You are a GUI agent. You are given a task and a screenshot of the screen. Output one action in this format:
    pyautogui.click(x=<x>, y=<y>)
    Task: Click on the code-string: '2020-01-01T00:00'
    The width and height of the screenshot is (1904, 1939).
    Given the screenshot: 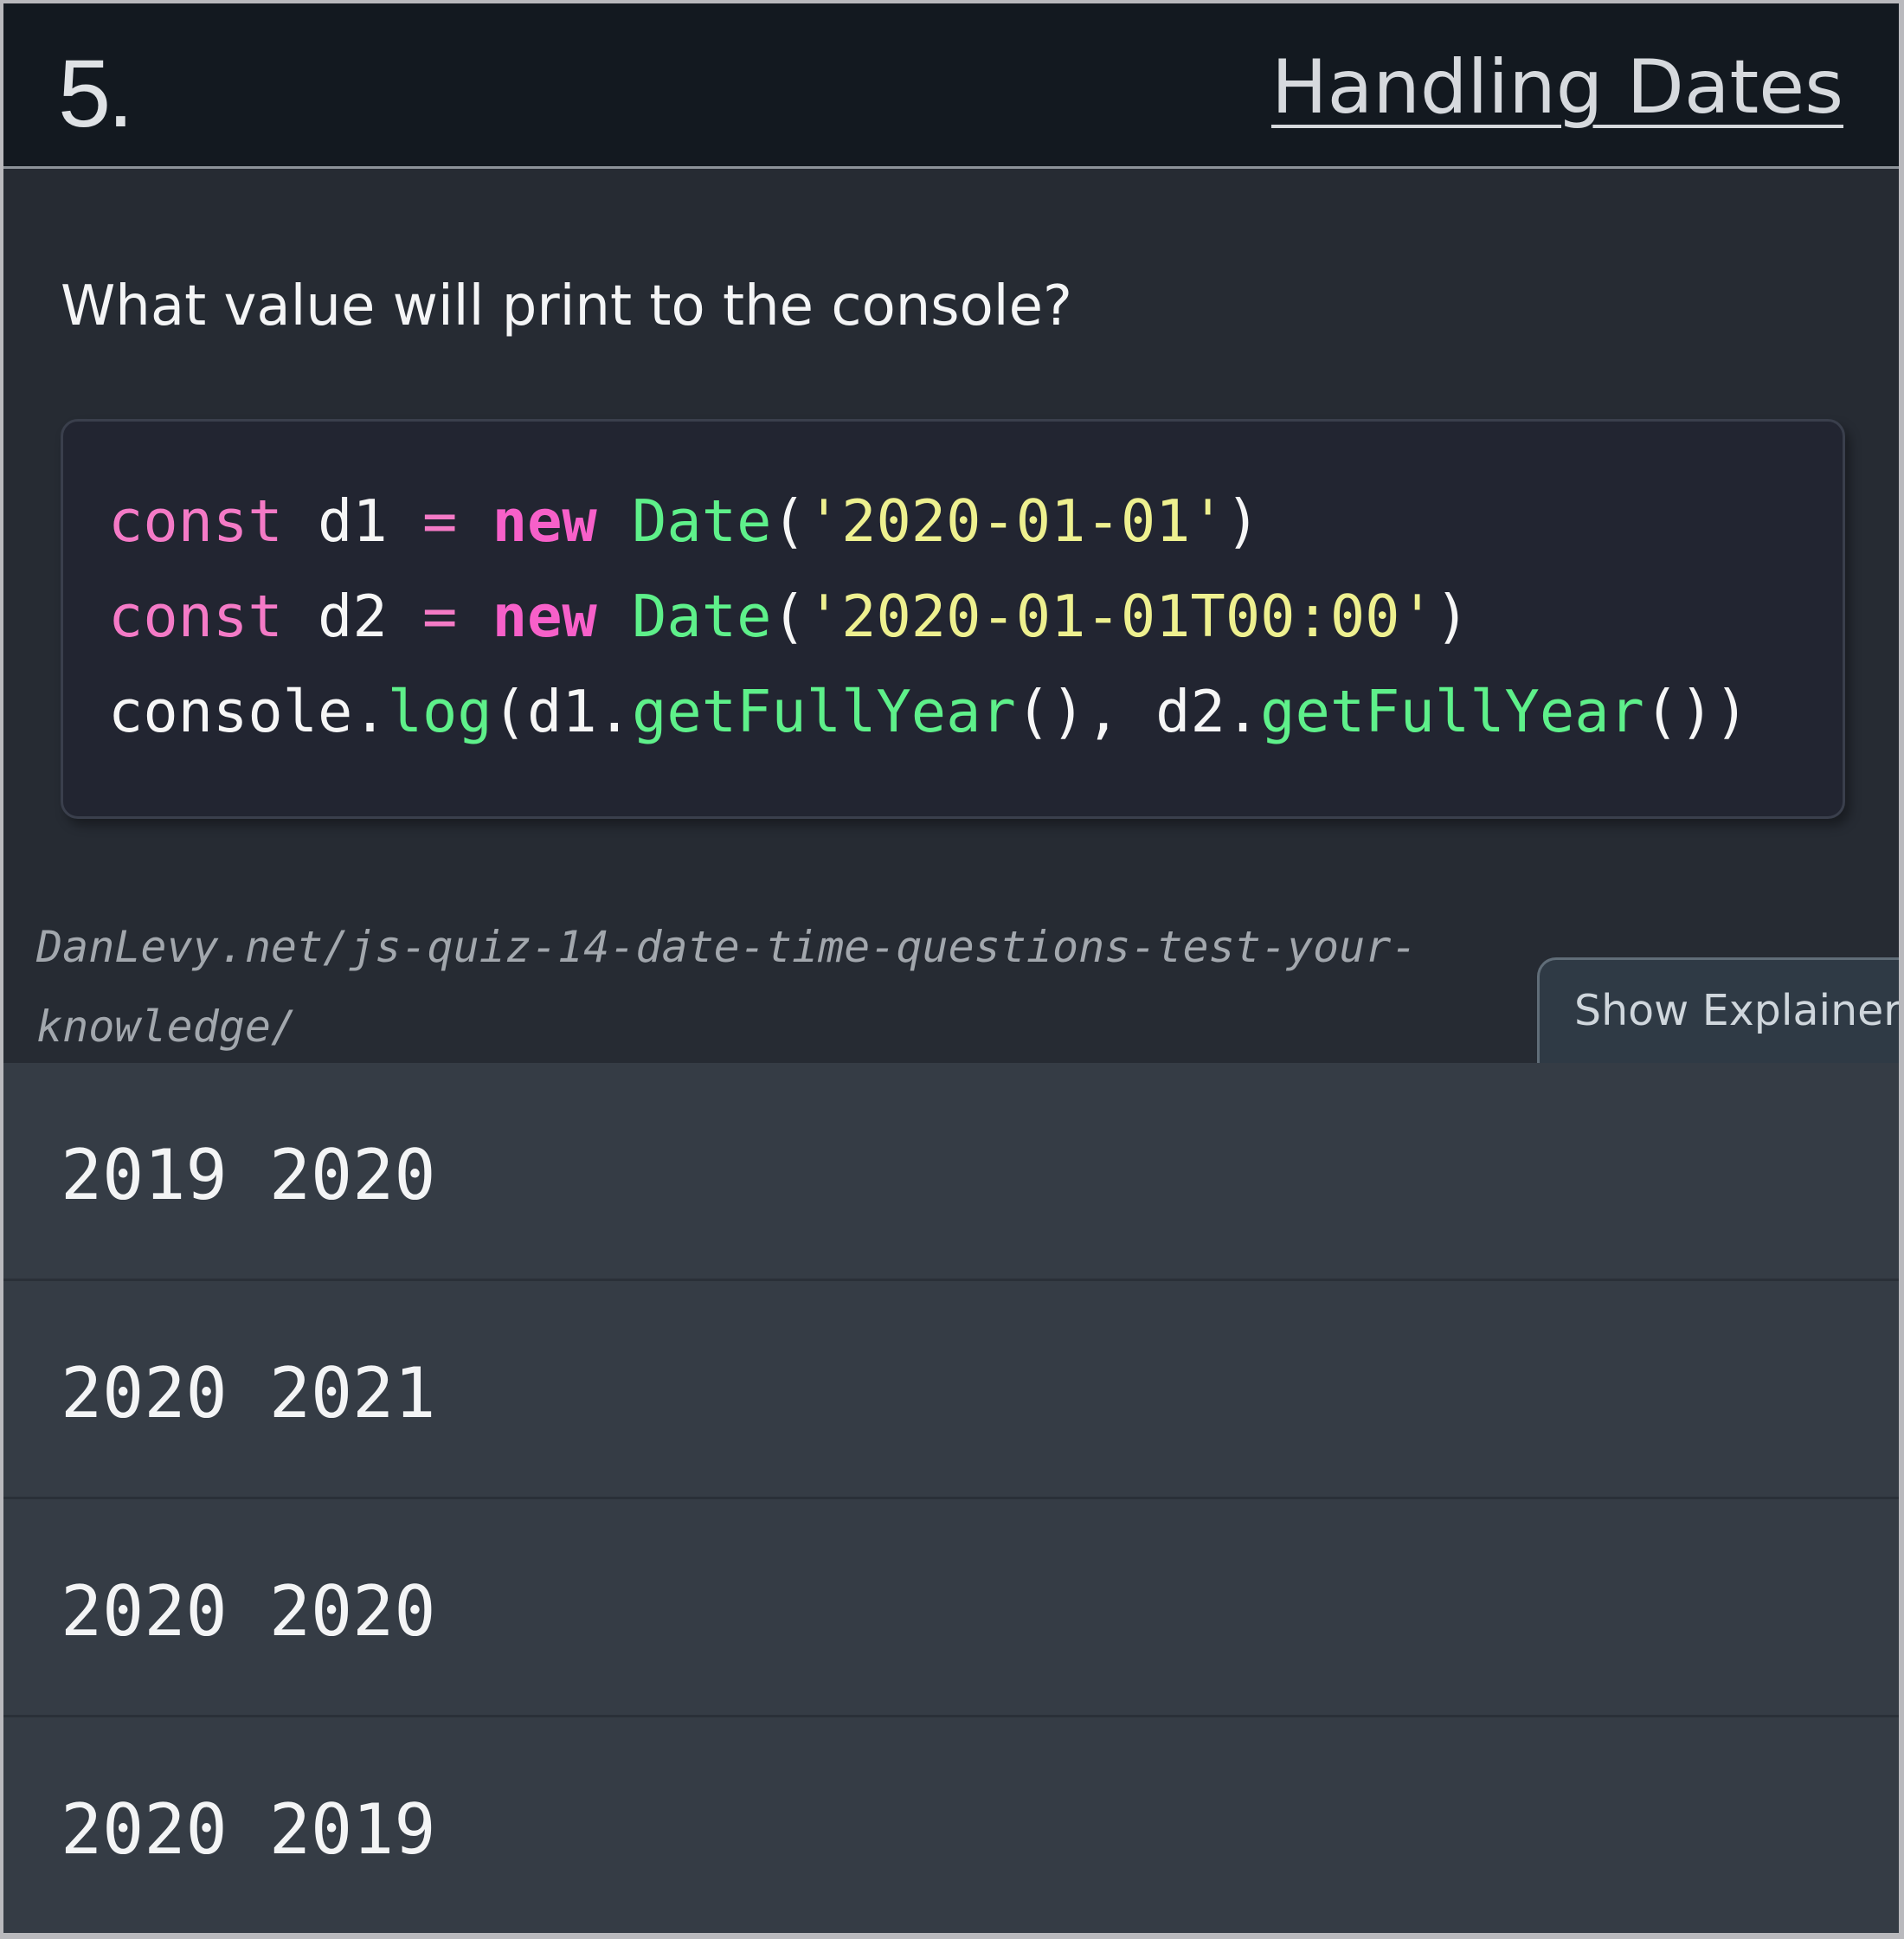 What is the action you would take?
    pyautogui.click(x=1120, y=616)
    